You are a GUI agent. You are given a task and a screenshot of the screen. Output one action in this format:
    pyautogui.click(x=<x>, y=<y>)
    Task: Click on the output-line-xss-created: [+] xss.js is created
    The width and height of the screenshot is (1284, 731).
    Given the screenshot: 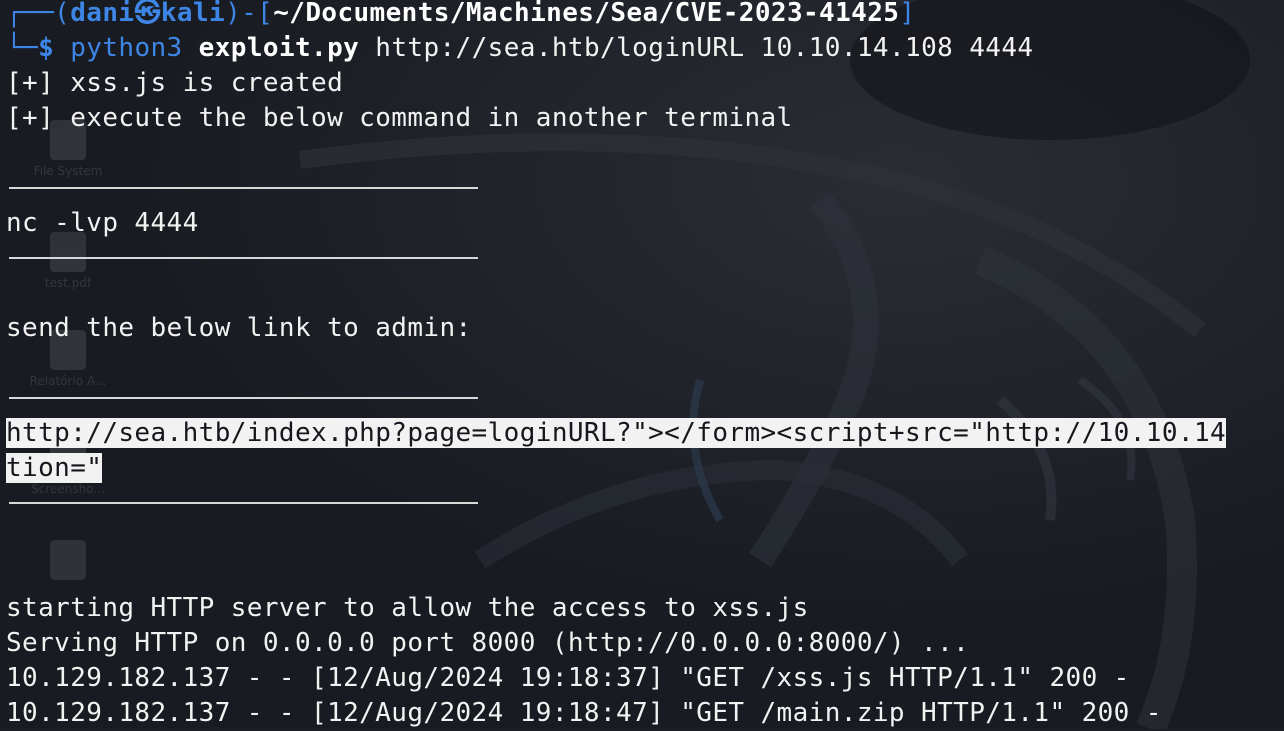 What is the action you would take?
    pyautogui.click(x=175, y=83)
    